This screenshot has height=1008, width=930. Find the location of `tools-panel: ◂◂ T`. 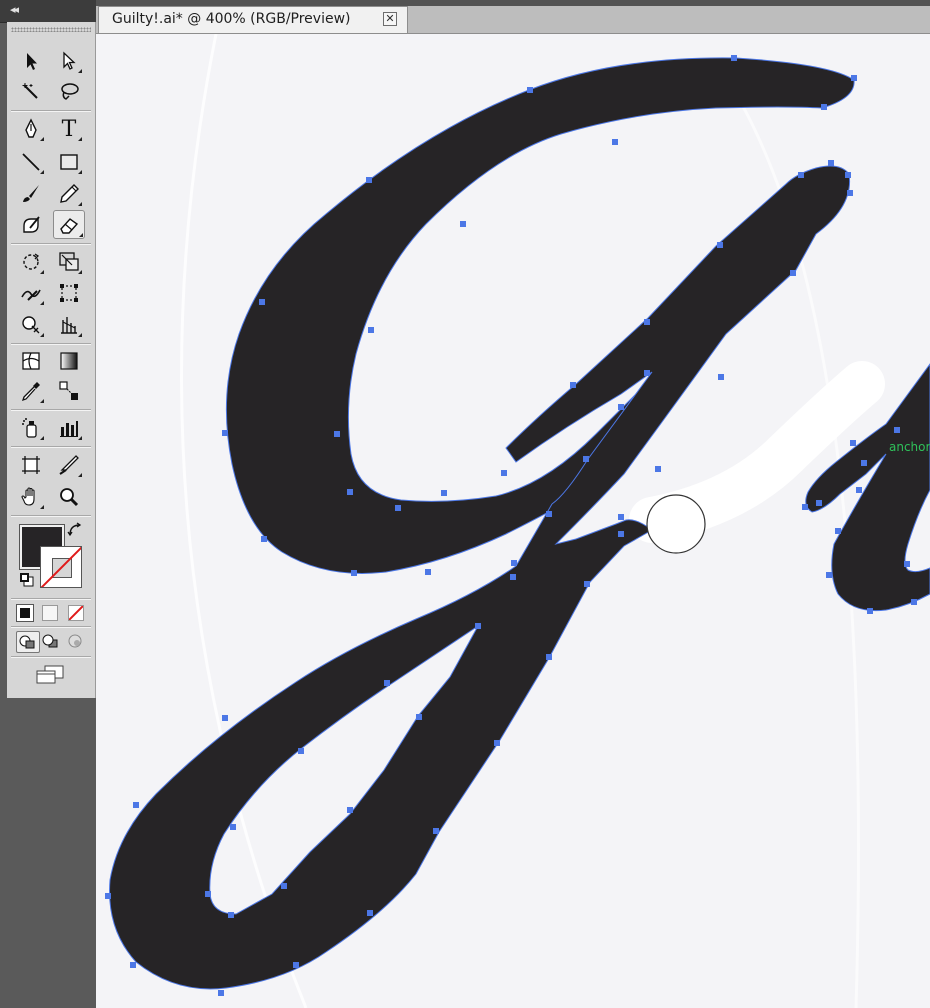

tools-panel: ◂◂ T is located at coordinates (48, 504).